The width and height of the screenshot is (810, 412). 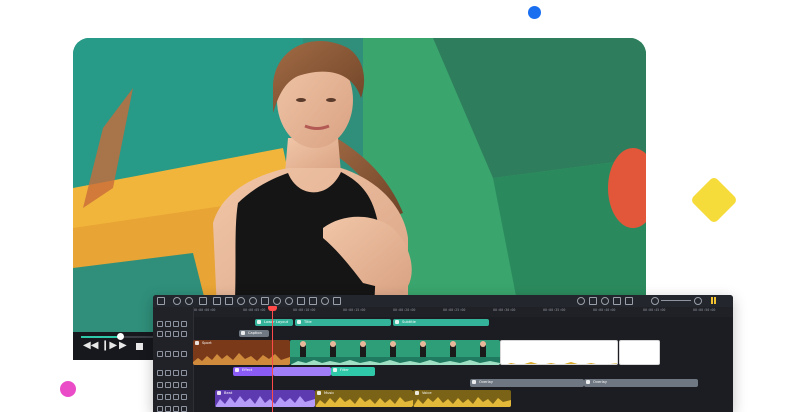 What do you see at coordinates (353, 371) in the screenshot?
I see `effect-clip: Filter` at bounding box center [353, 371].